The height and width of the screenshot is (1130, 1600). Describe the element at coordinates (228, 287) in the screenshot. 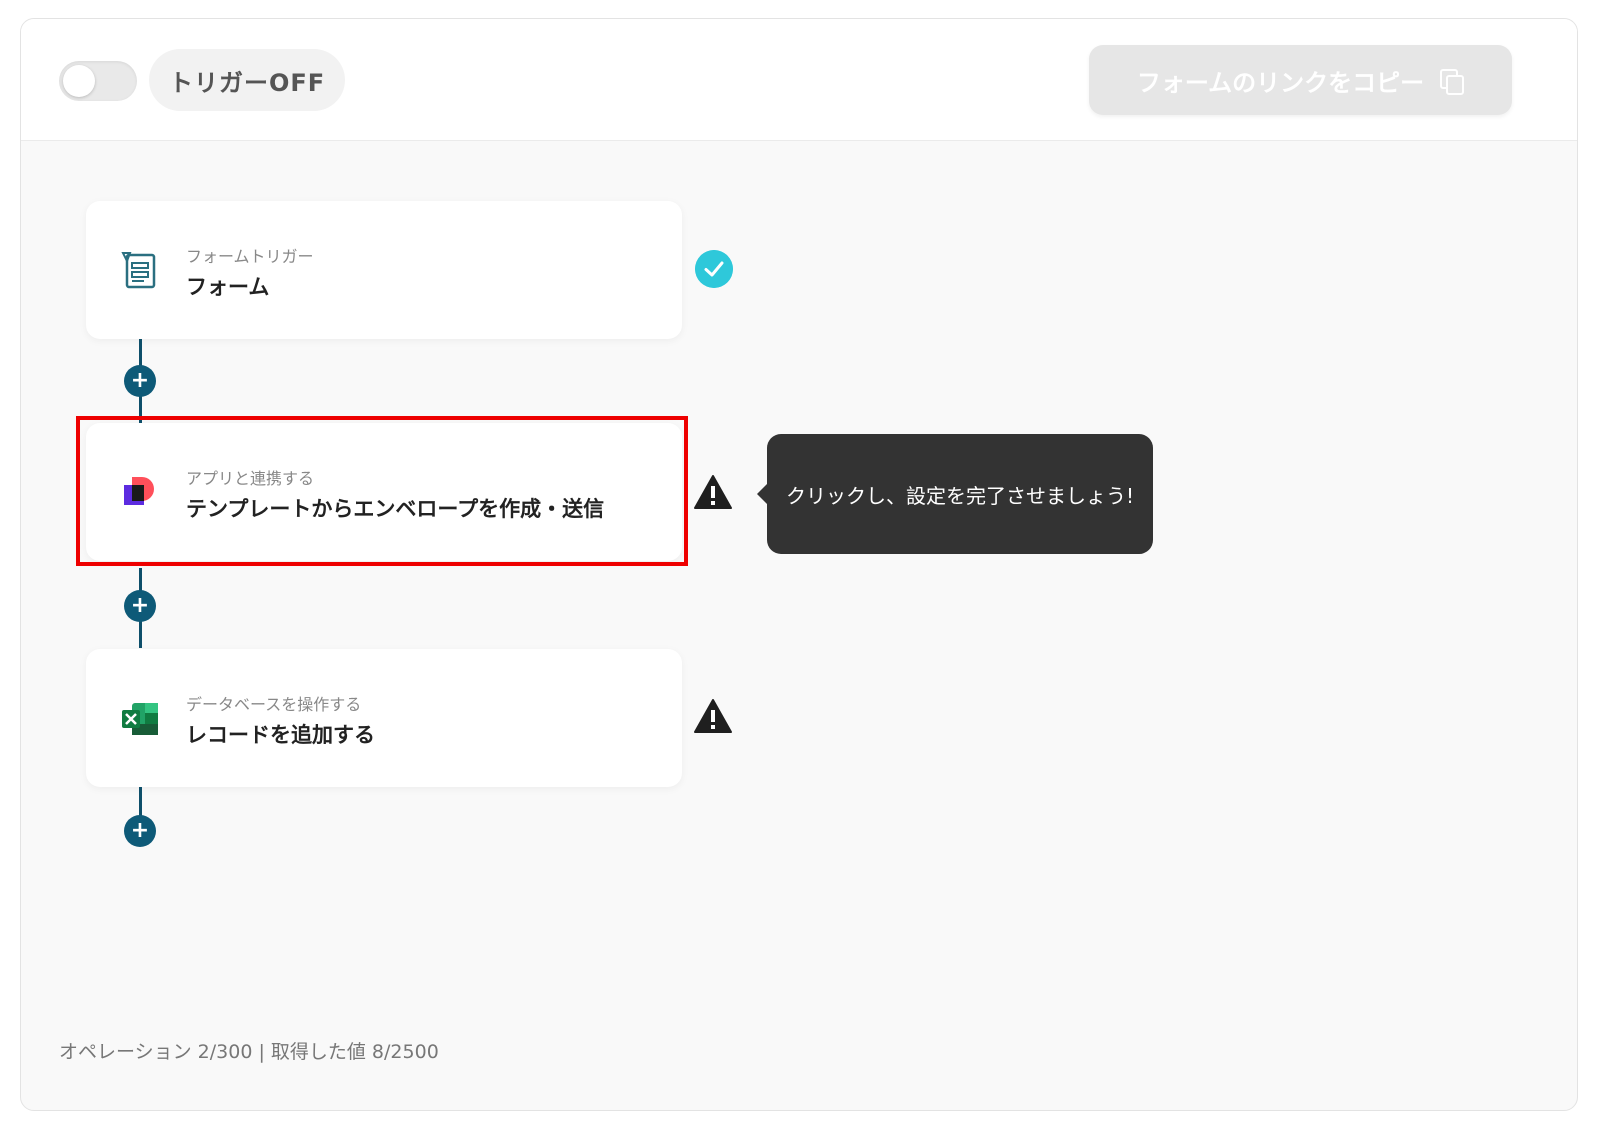

I see `step-title: フォーム` at that location.